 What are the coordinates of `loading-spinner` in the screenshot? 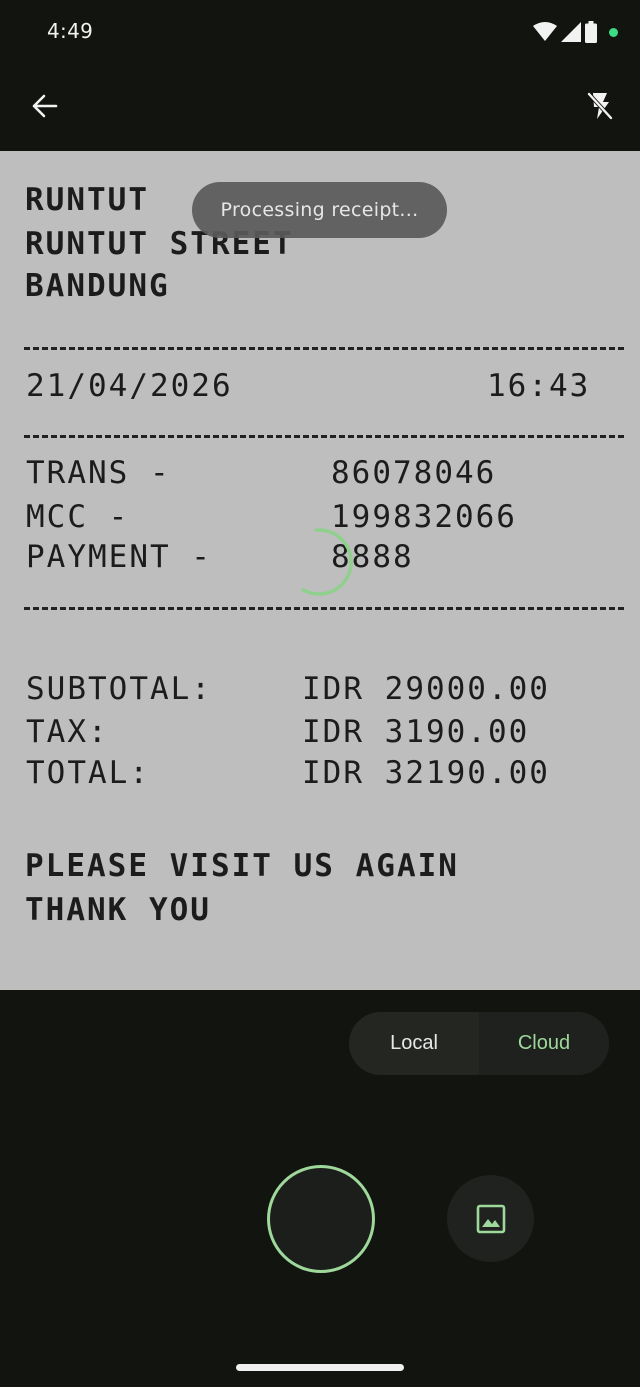 It's located at (319, 562).